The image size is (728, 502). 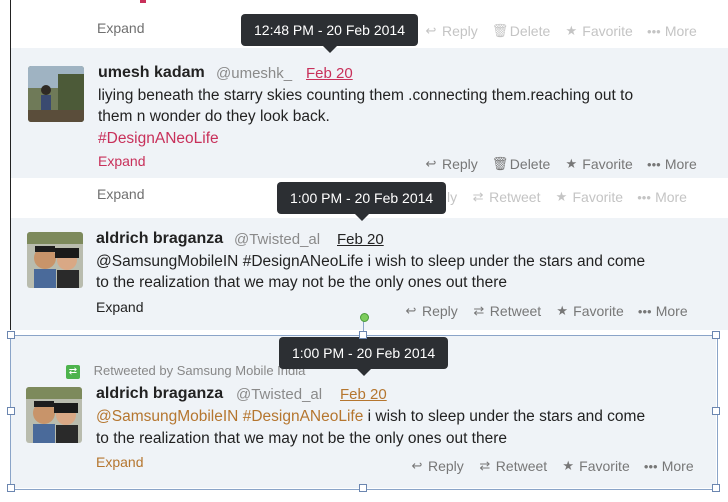 What do you see at coordinates (214, 116) in the screenshot?
I see `tweet-text-line2: them n wonder do they look back.` at bounding box center [214, 116].